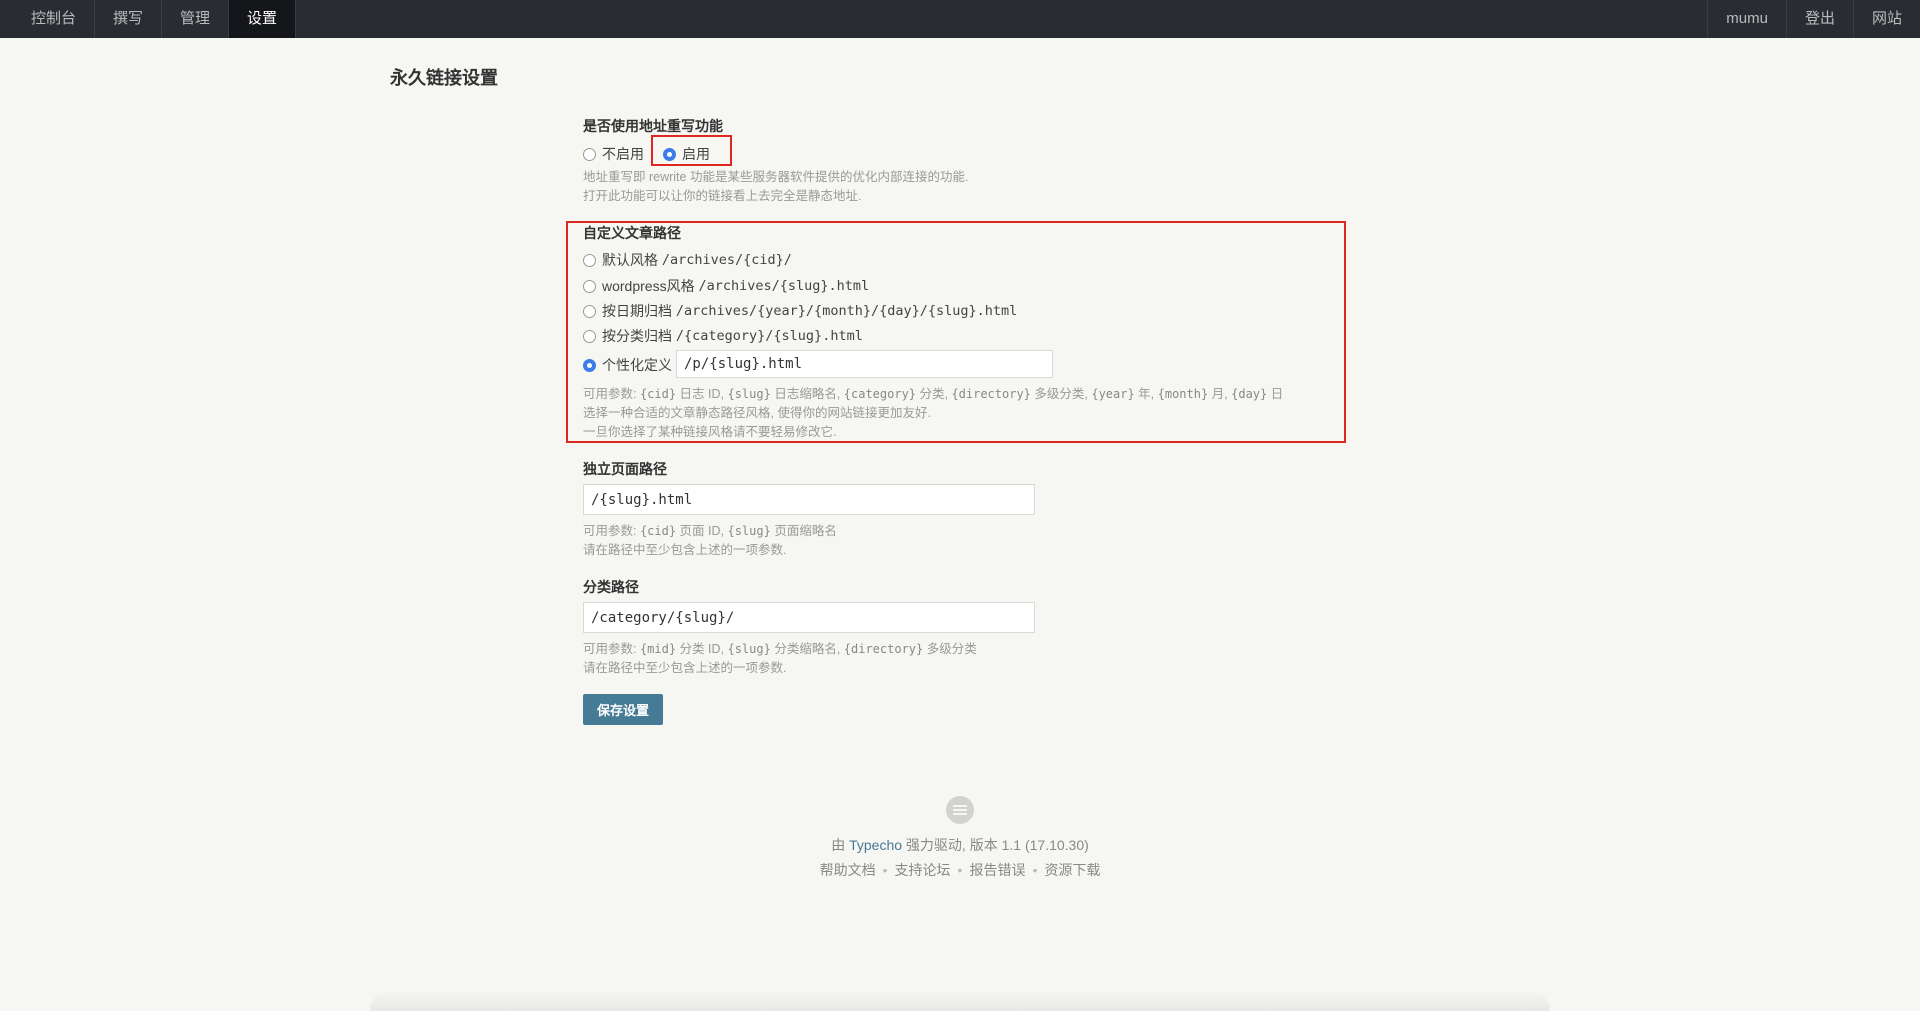  What do you see at coordinates (1183, 394) in the screenshot?
I see `param-code: {month}` at bounding box center [1183, 394].